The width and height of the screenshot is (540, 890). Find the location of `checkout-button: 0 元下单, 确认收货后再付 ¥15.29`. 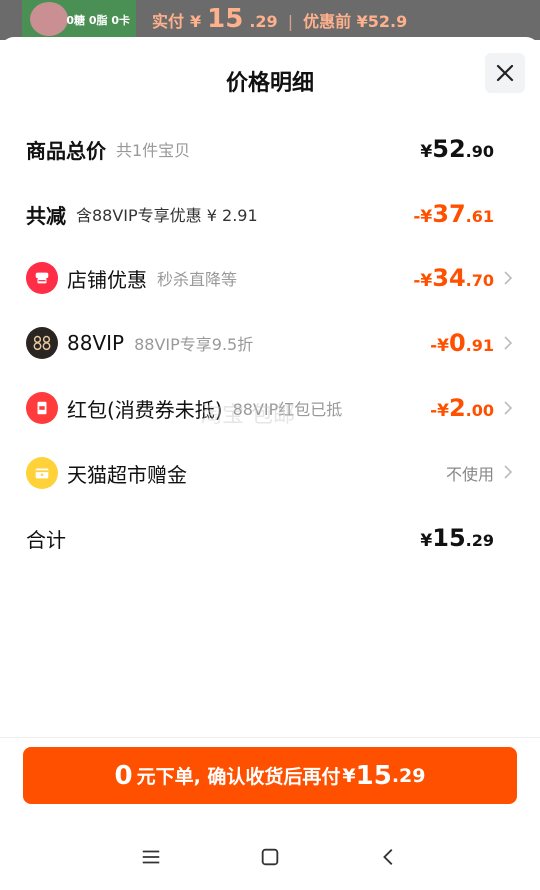

checkout-button: 0 元下单, 确认收货后再付 ¥15.29 is located at coordinates (270, 775).